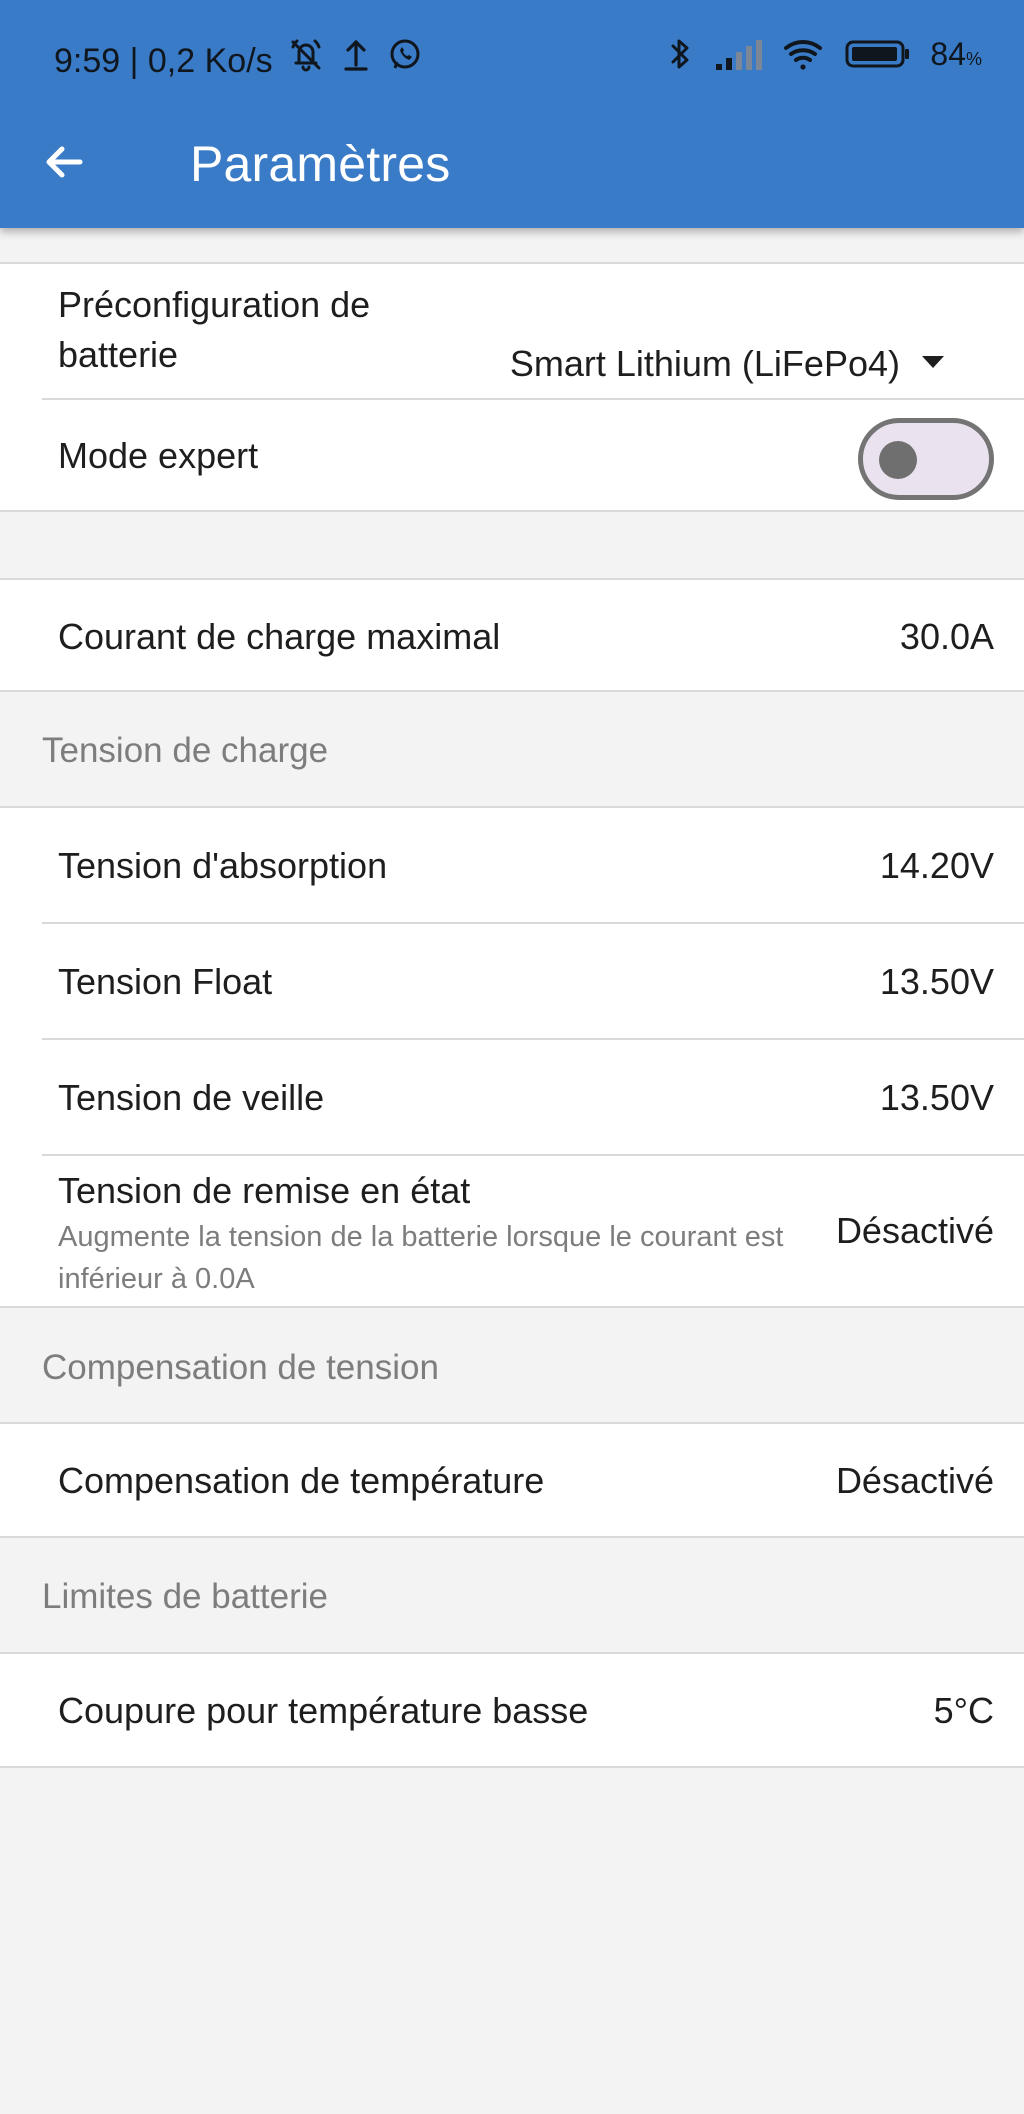 Image resolution: width=1024 pixels, height=2114 pixels. Describe the element at coordinates (914, 1480) in the screenshot. I see `temperature-compensation-value: Désactivé` at that location.